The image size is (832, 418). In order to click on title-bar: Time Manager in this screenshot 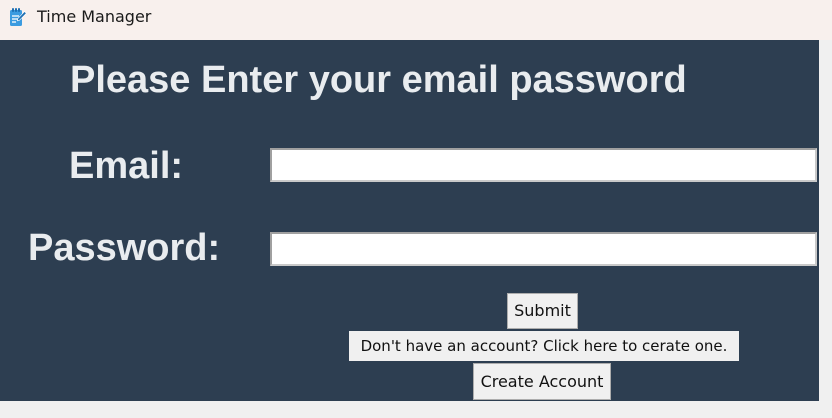, I will do `click(416, 20)`.